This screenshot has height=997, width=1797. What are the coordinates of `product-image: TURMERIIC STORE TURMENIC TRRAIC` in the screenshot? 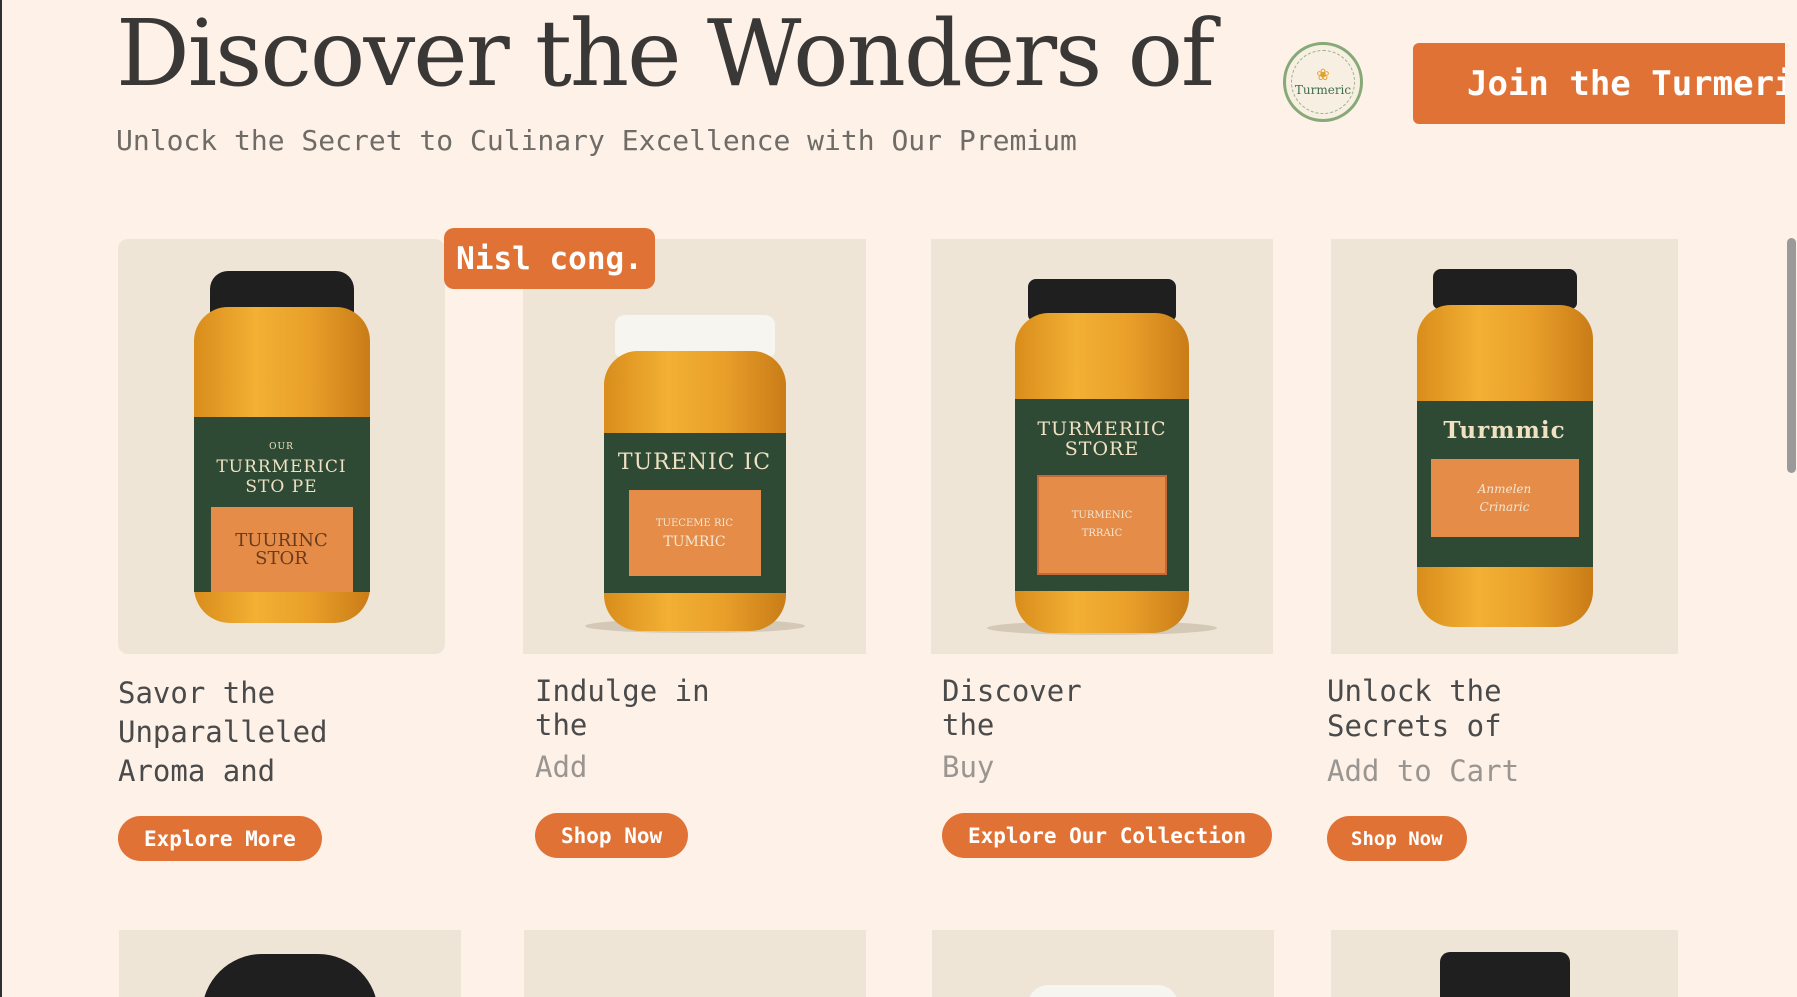 It's located at (1102, 446).